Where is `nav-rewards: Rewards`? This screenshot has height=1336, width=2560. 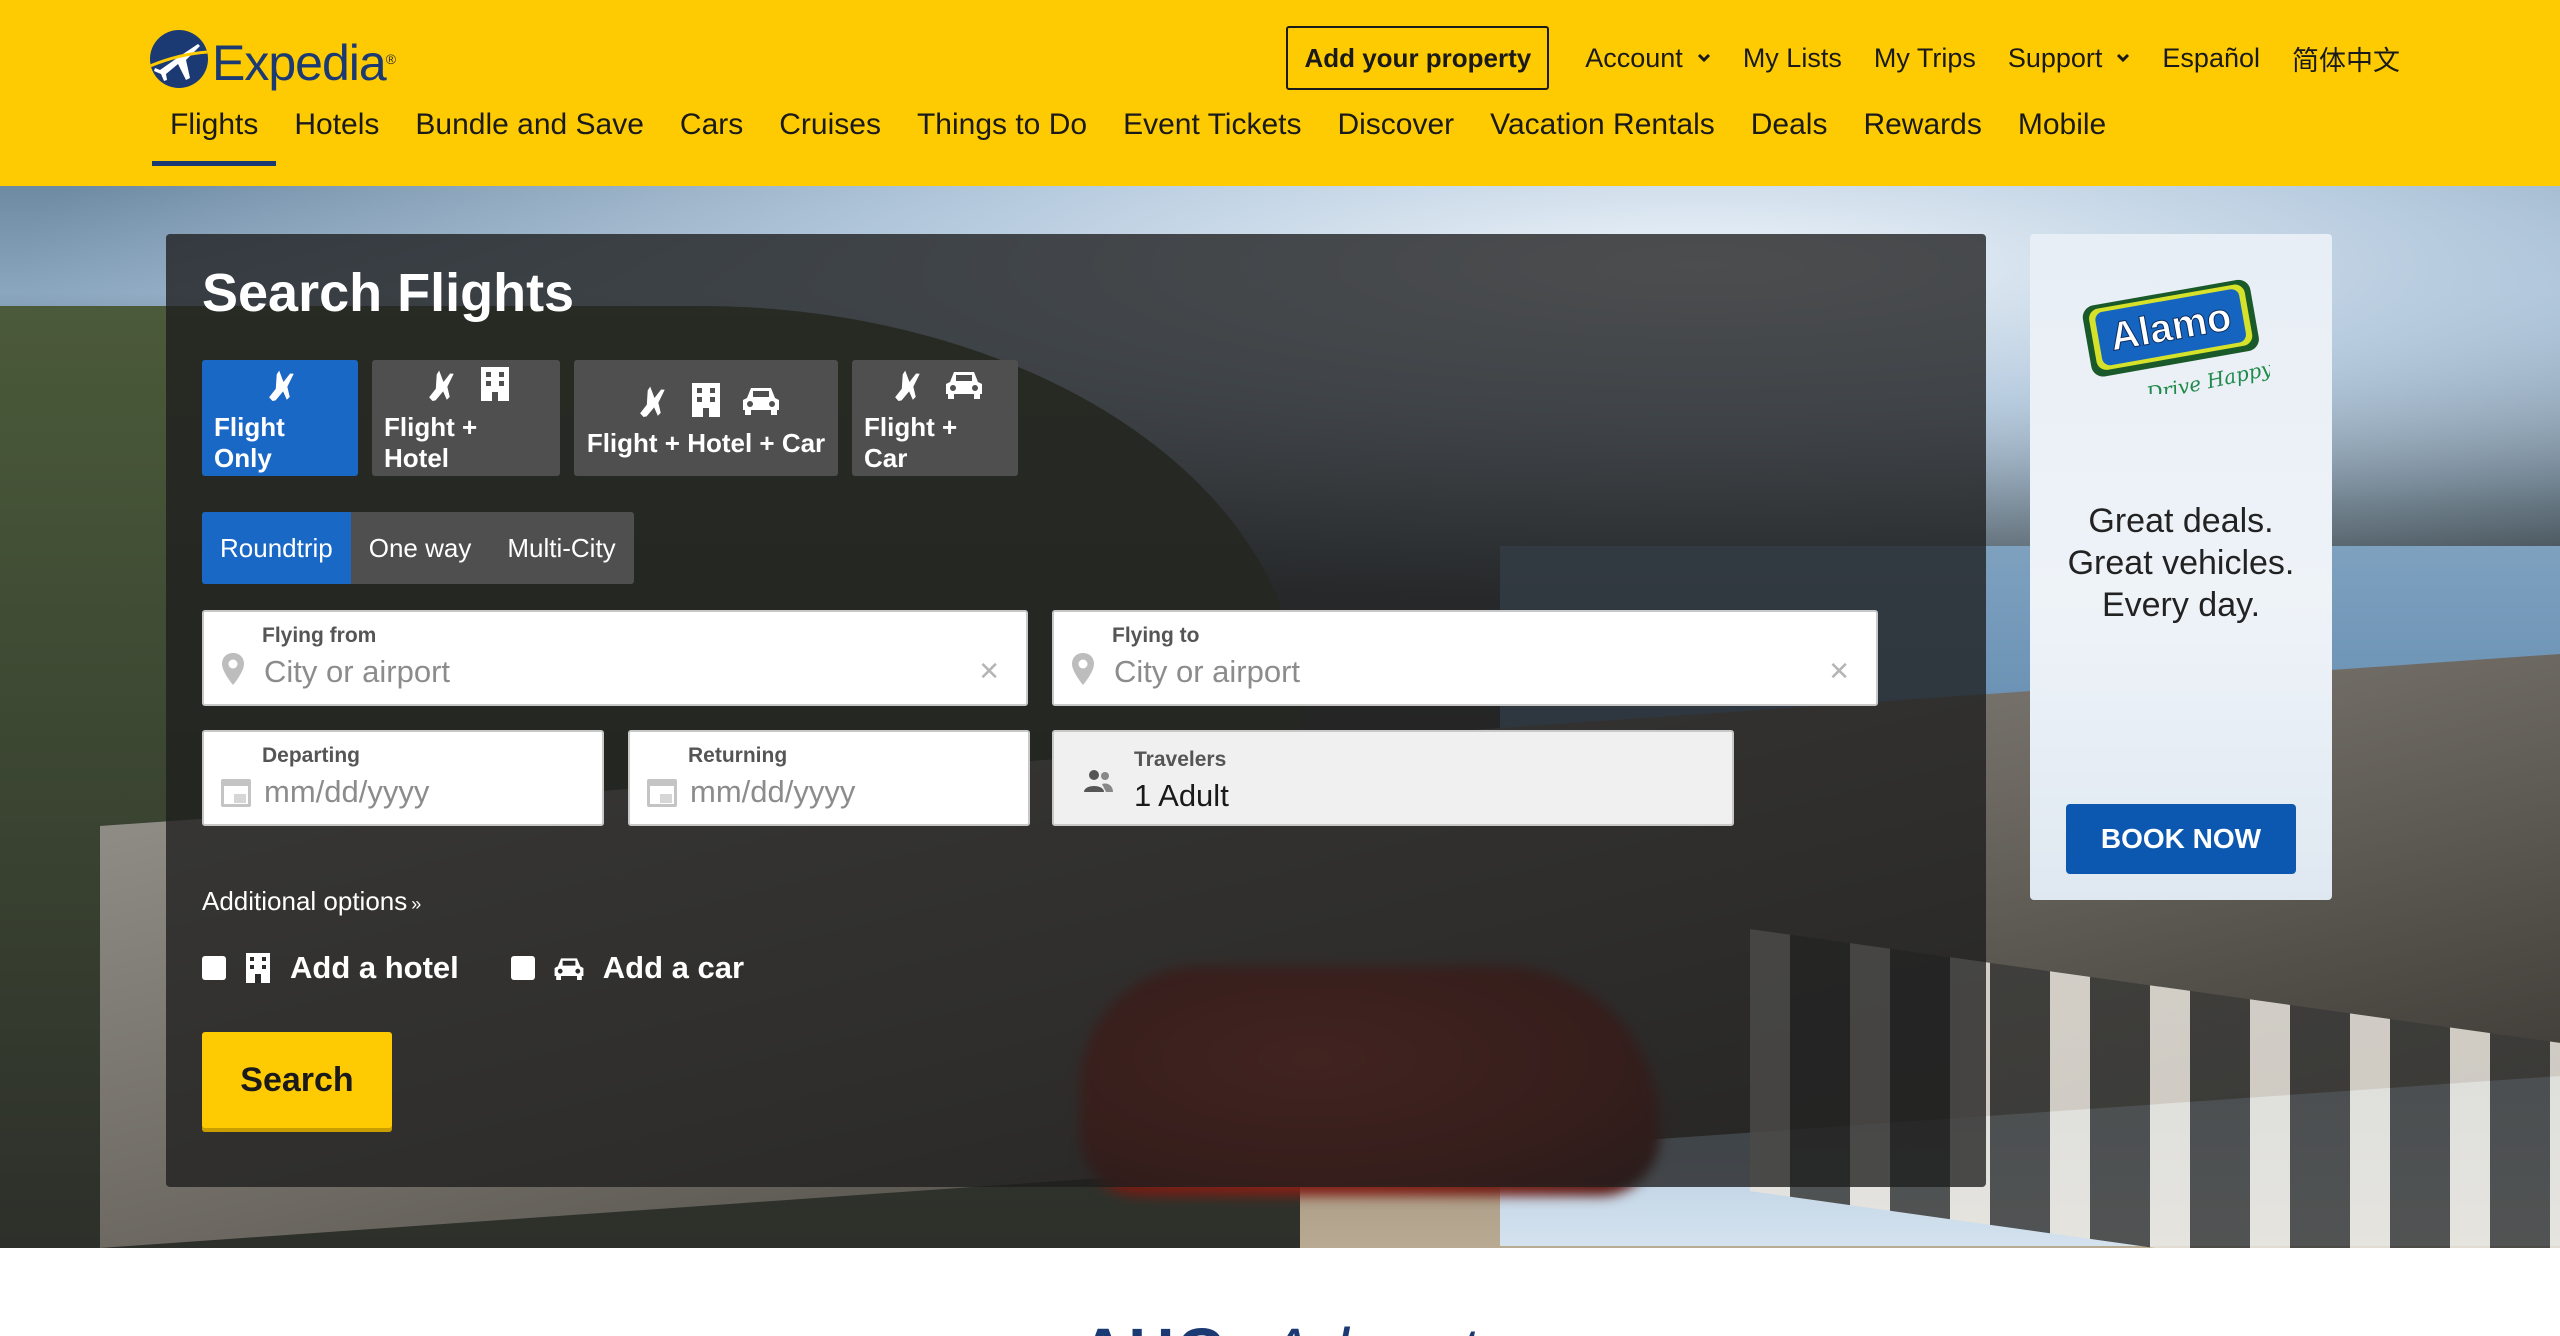
nav-rewards: Rewards is located at coordinates (1922, 137).